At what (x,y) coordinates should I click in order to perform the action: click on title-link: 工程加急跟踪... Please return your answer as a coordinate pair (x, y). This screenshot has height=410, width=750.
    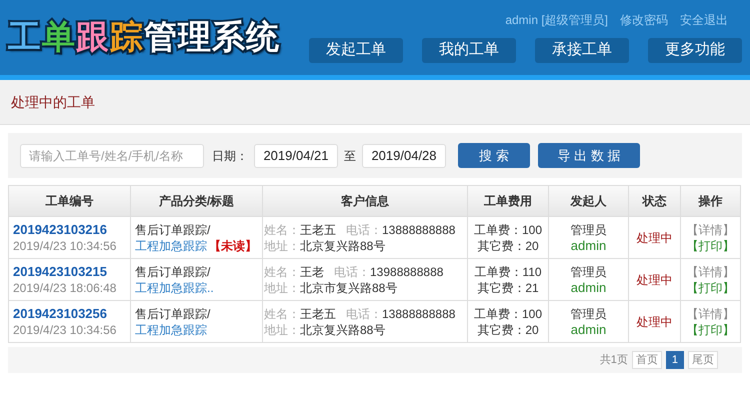
    Looking at the image, I should click on (174, 288).